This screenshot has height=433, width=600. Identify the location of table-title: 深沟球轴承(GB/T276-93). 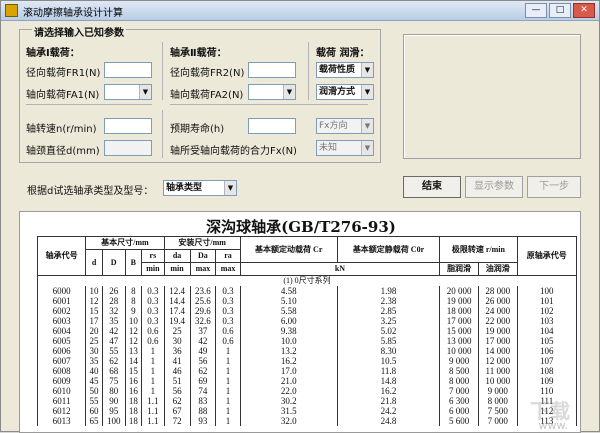
(301, 227).